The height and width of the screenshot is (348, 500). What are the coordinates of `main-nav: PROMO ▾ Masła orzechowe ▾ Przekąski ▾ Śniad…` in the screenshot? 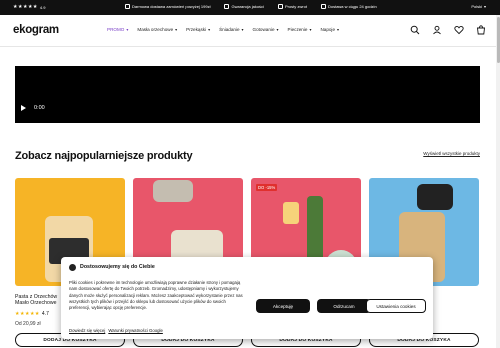 It's located at (223, 29).